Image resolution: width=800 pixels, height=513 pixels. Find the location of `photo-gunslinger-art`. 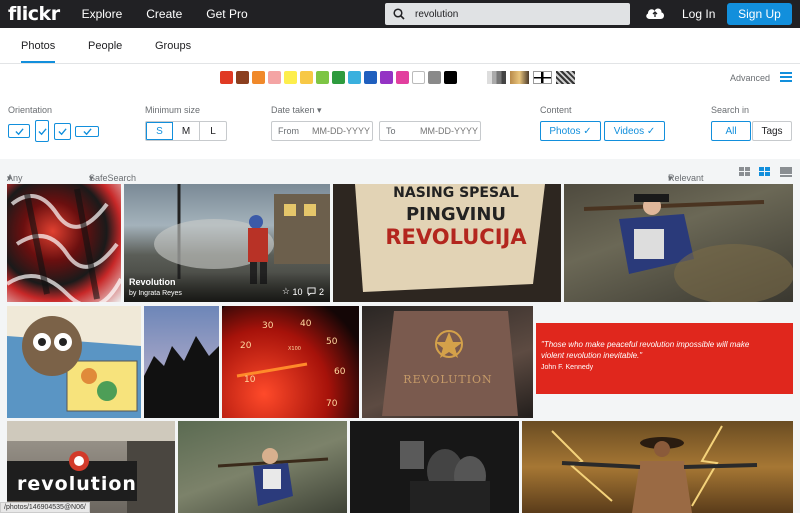

photo-gunslinger-art is located at coordinates (657, 467).